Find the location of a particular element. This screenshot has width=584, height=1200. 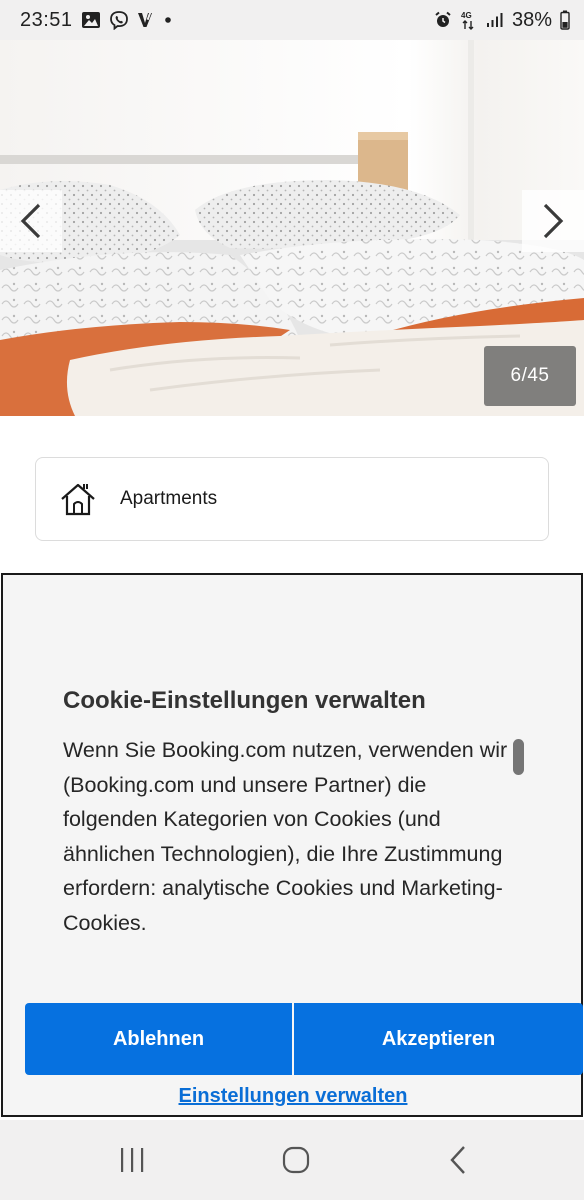

photo-counter: 6/45 is located at coordinates (530, 376).